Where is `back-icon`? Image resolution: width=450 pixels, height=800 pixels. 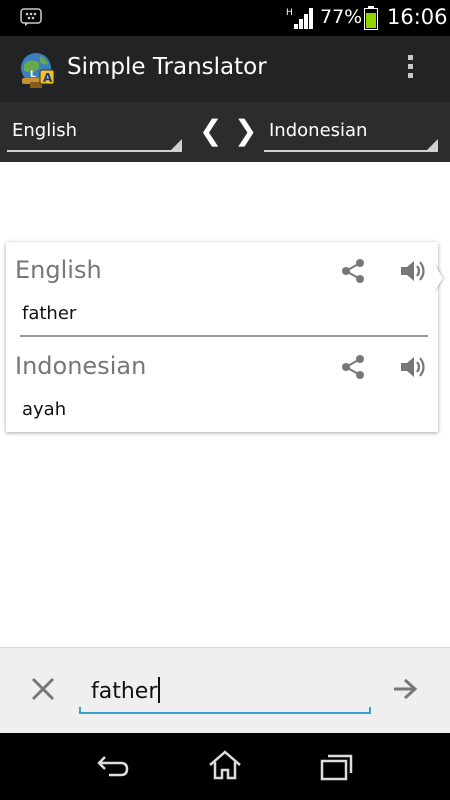
back-icon is located at coordinates (113, 766).